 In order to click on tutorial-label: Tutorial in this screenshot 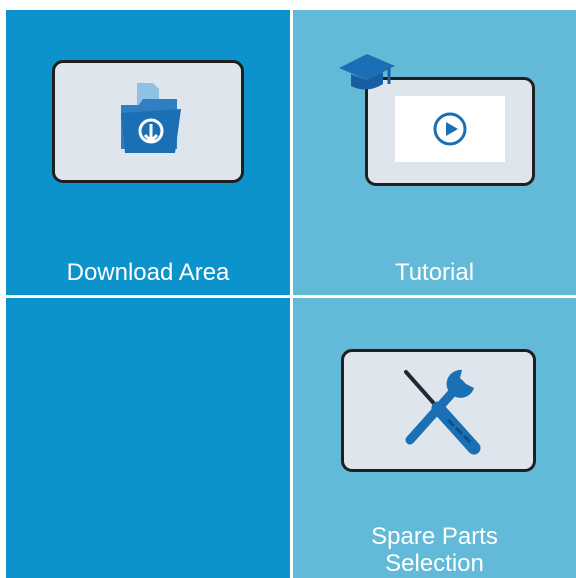, I will do `click(434, 272)`.